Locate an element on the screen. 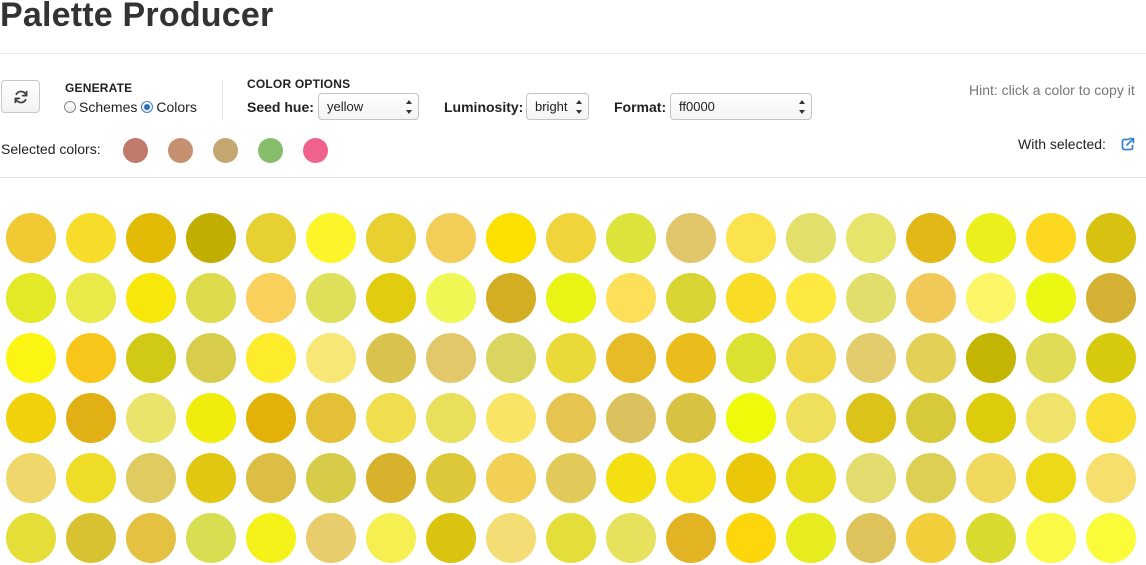 The width and height of the screenshot is (1146, 565). radio-button-schemes is located at coordinates (70, 107).